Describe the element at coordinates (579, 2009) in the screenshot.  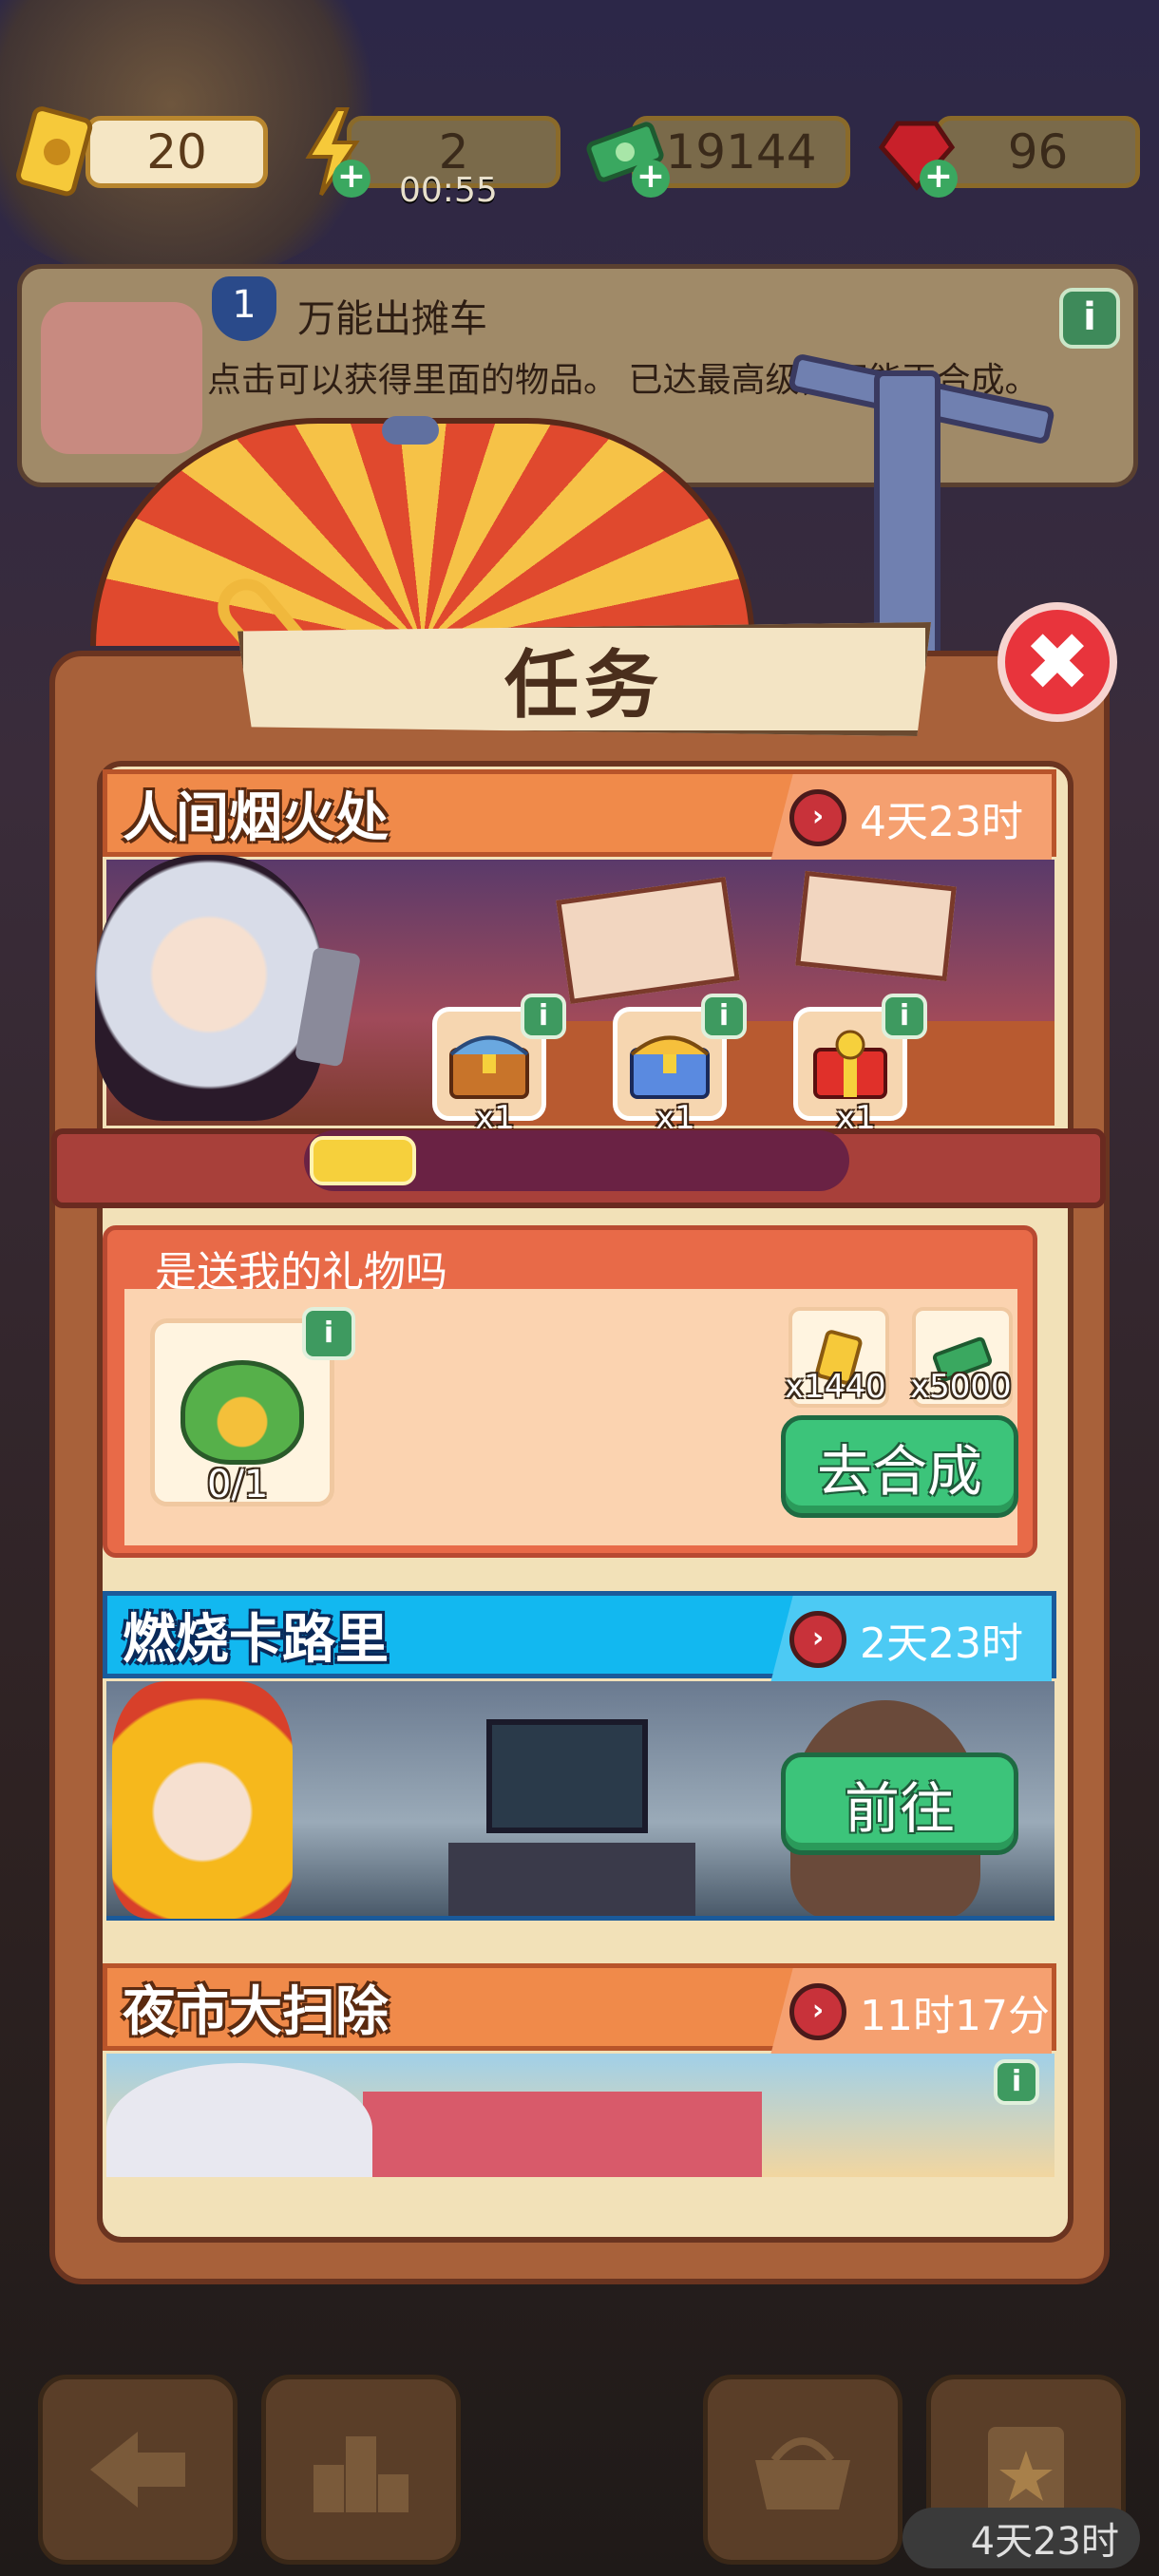
I see `quest-header-3: 夜市大扫除 › 11时17分` at that location.